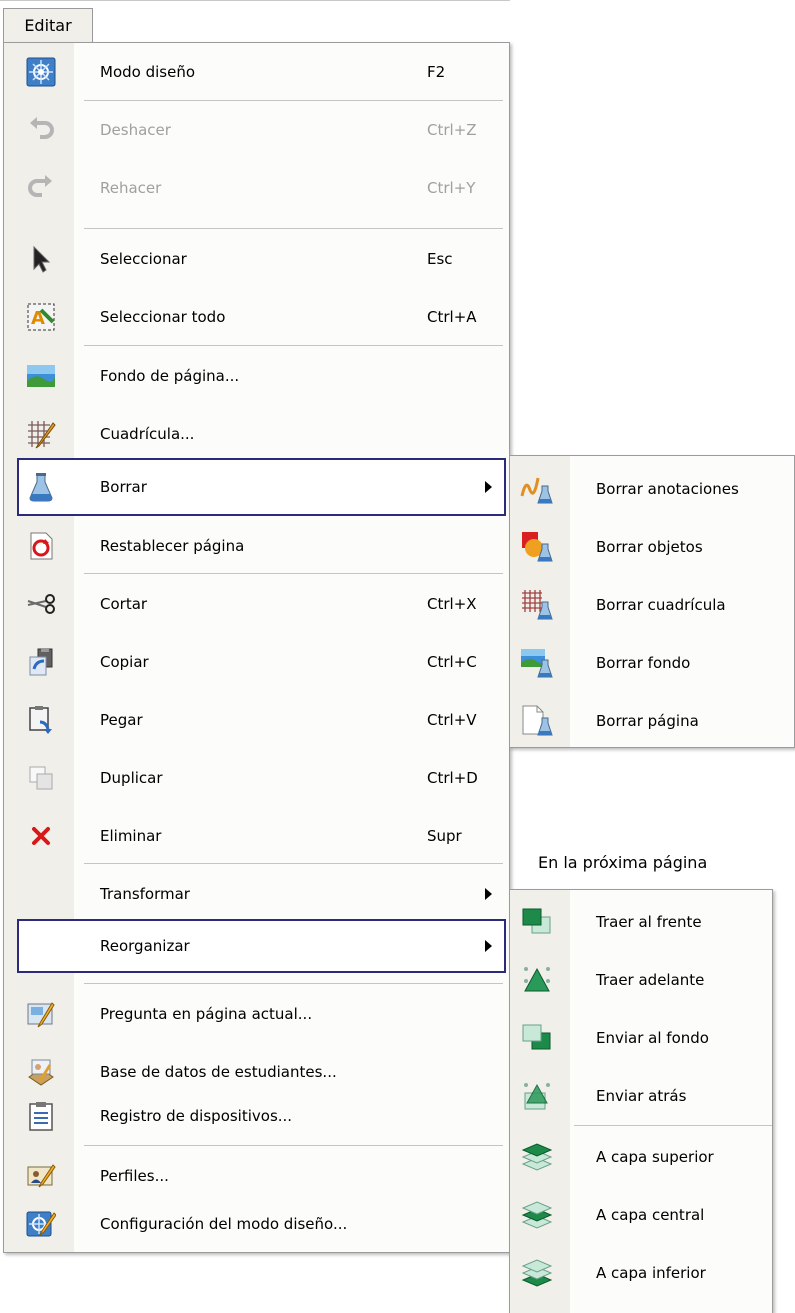  I want to click on submenu-item-a-capa-inferior: A capa inferior, so click(641, 1273).